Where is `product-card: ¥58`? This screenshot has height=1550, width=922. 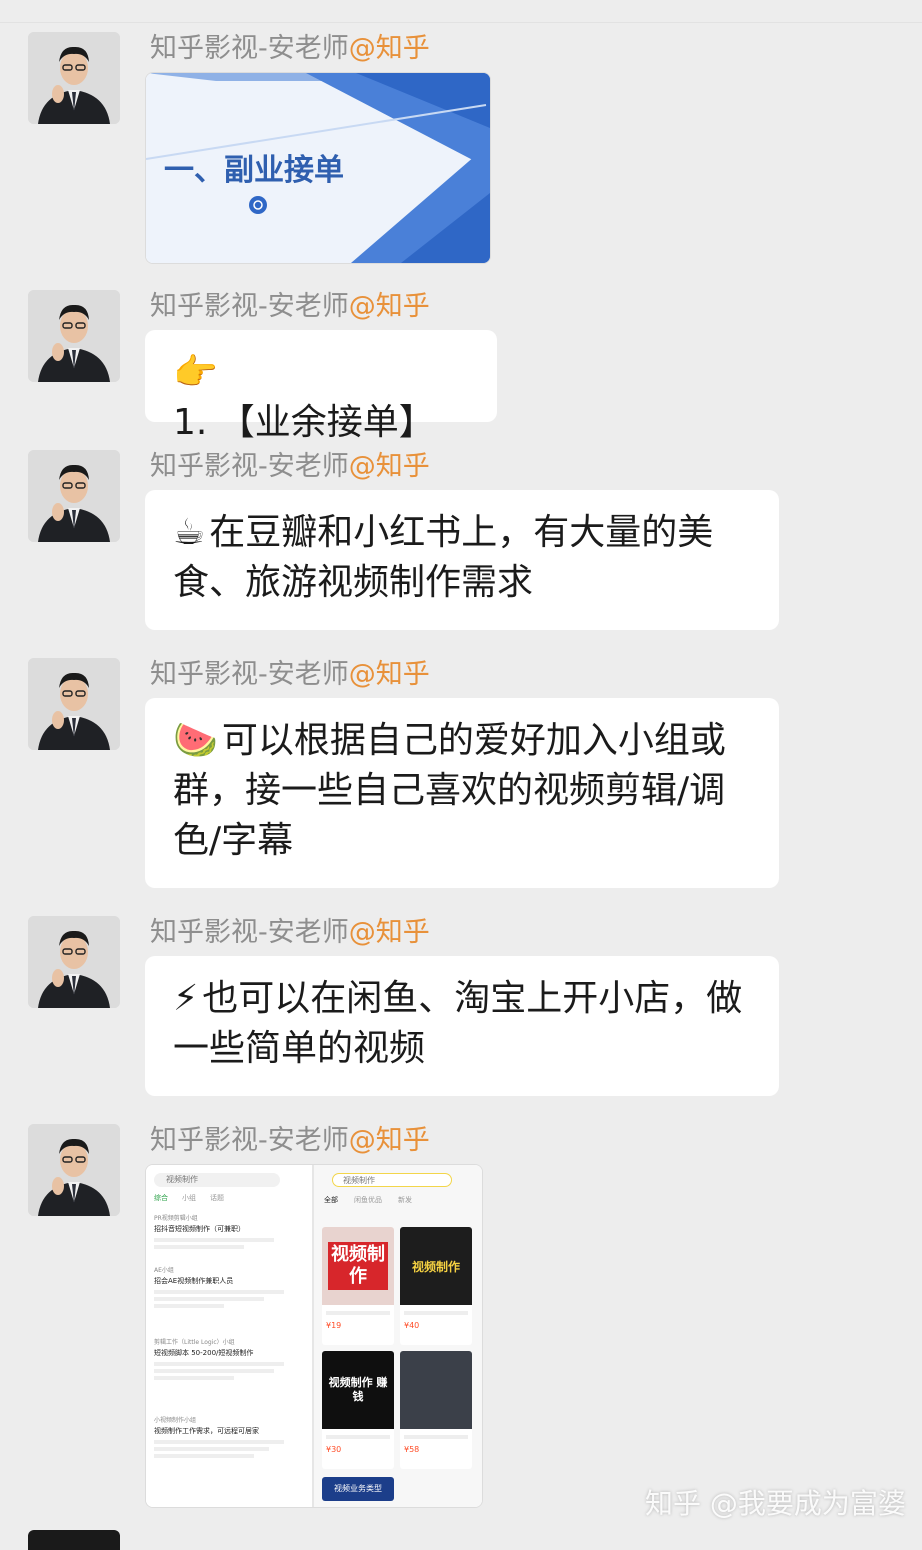
product-card: ¥58 is located at coordinates (436, 1410).